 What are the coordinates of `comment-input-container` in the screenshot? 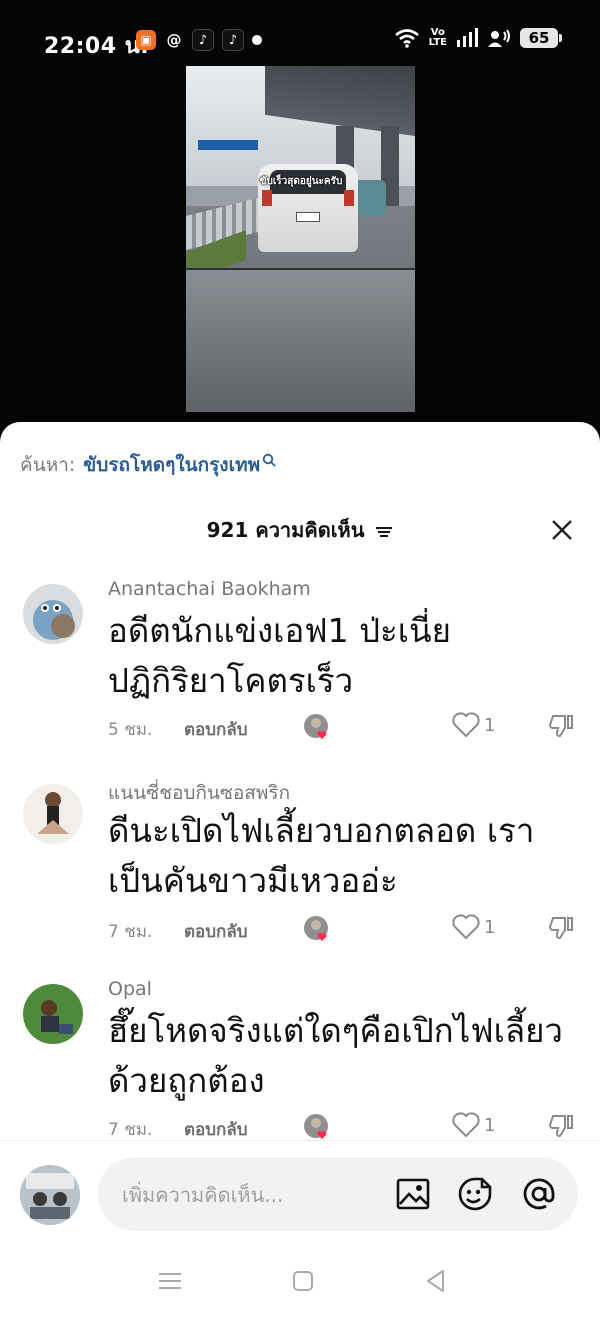 It's located at (338, 1194).